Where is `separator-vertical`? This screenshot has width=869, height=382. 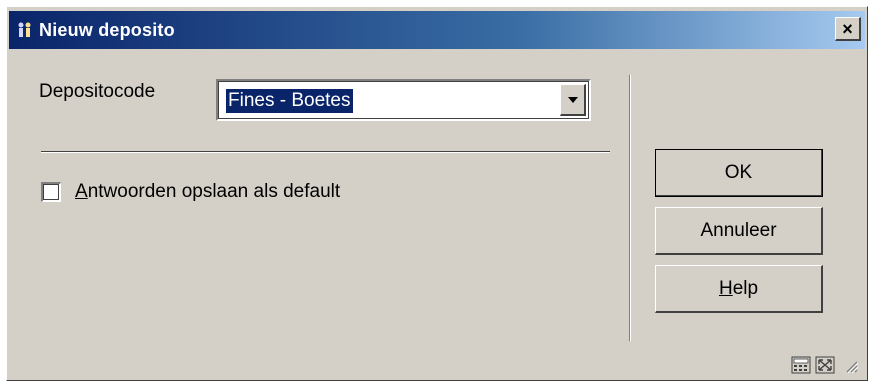
separator-vertical is located at coordinates (630, 208).